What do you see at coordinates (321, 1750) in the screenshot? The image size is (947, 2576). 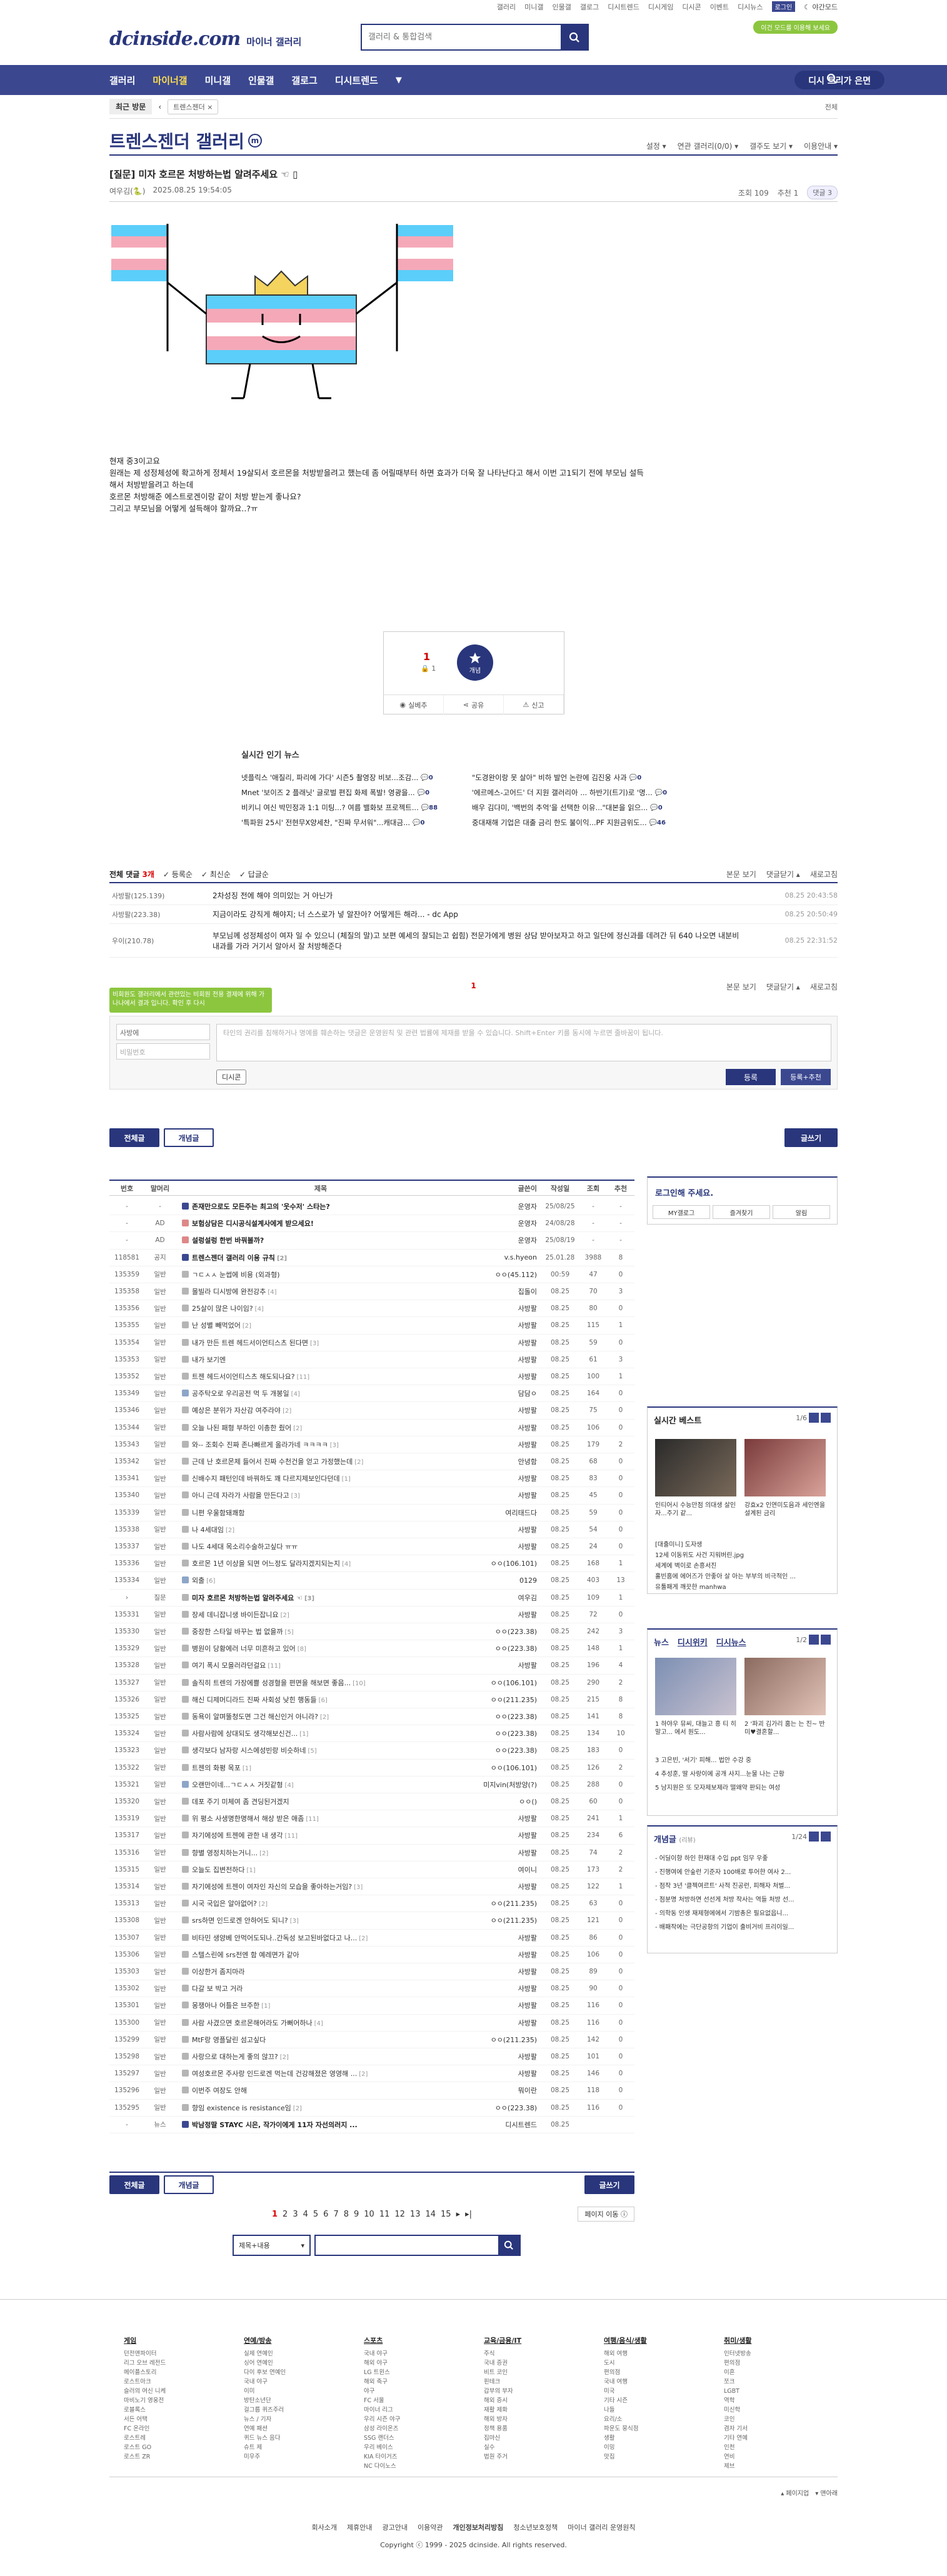 I see `row-title: 생각보다 남자랑 시스에성빈랑 비슷하네 [5]` at bounding box center [321, 1750].